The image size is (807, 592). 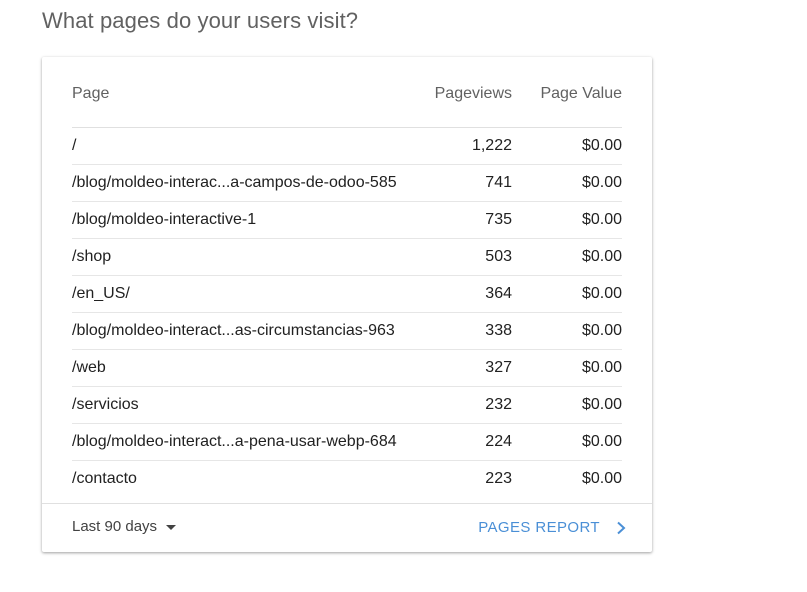 I want to click on page-path: /web, so click(x=89, y=367).